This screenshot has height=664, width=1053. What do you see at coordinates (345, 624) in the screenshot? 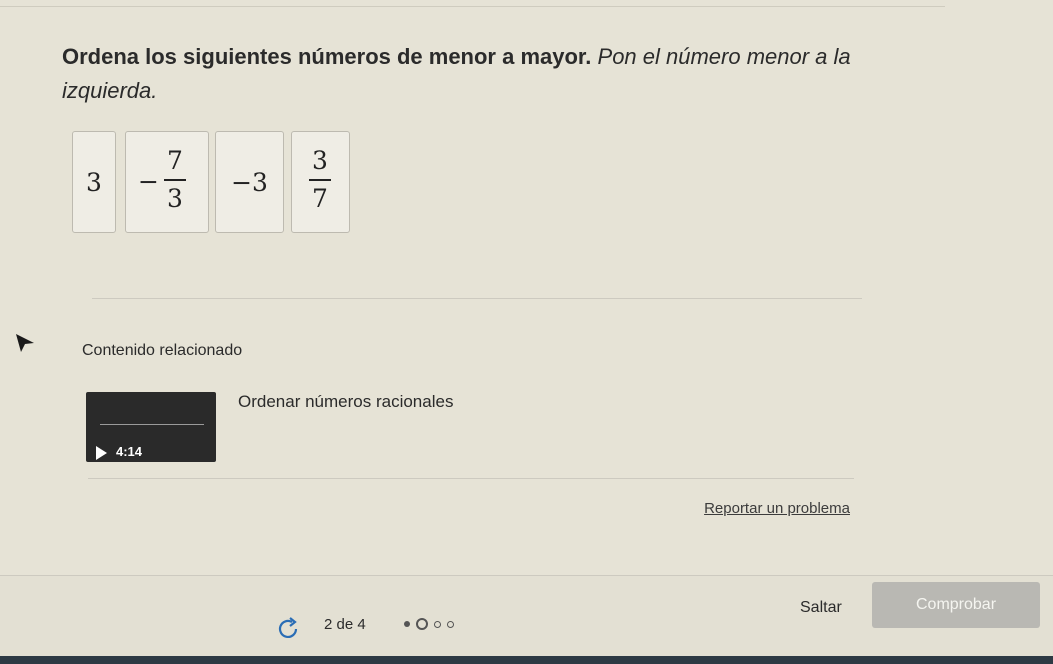
I see `progress-counter: 2 de 4` at bounding box center [345, 624].